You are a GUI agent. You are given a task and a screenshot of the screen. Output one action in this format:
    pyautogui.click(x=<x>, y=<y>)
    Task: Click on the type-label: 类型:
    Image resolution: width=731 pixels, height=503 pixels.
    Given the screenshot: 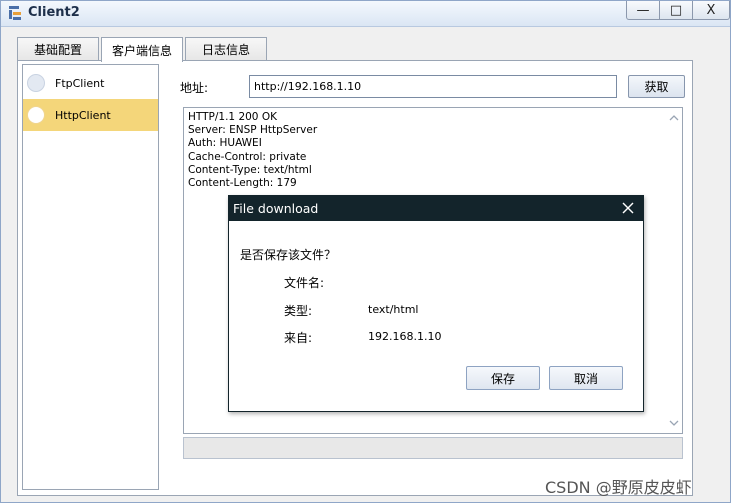 What is the action you would take?
    pyautogui.click(x=298, y=311)
    